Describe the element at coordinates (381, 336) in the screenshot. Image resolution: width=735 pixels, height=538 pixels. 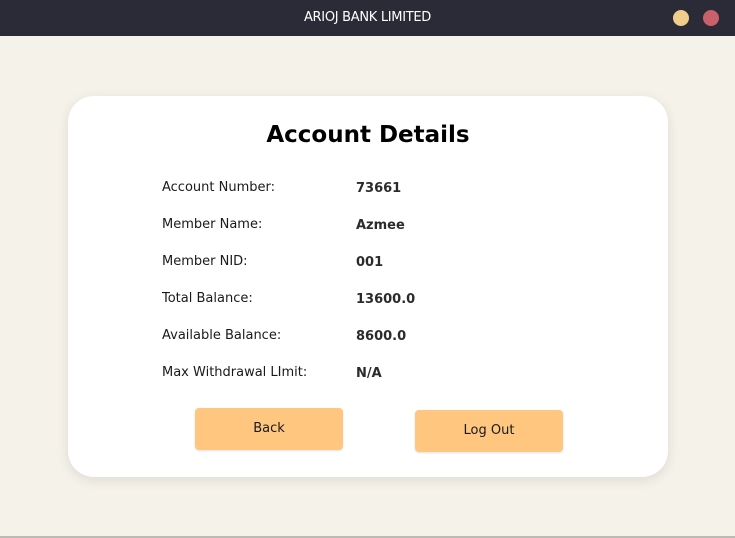
I see `available-balance-value: 8600.0` at that location.